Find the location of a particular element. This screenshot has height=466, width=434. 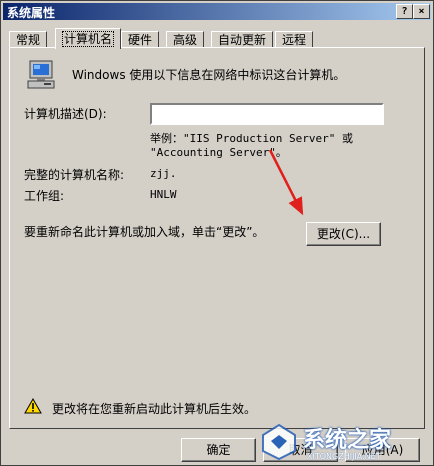

workgroup-value: HNLW is located at coordinates (163, 194).